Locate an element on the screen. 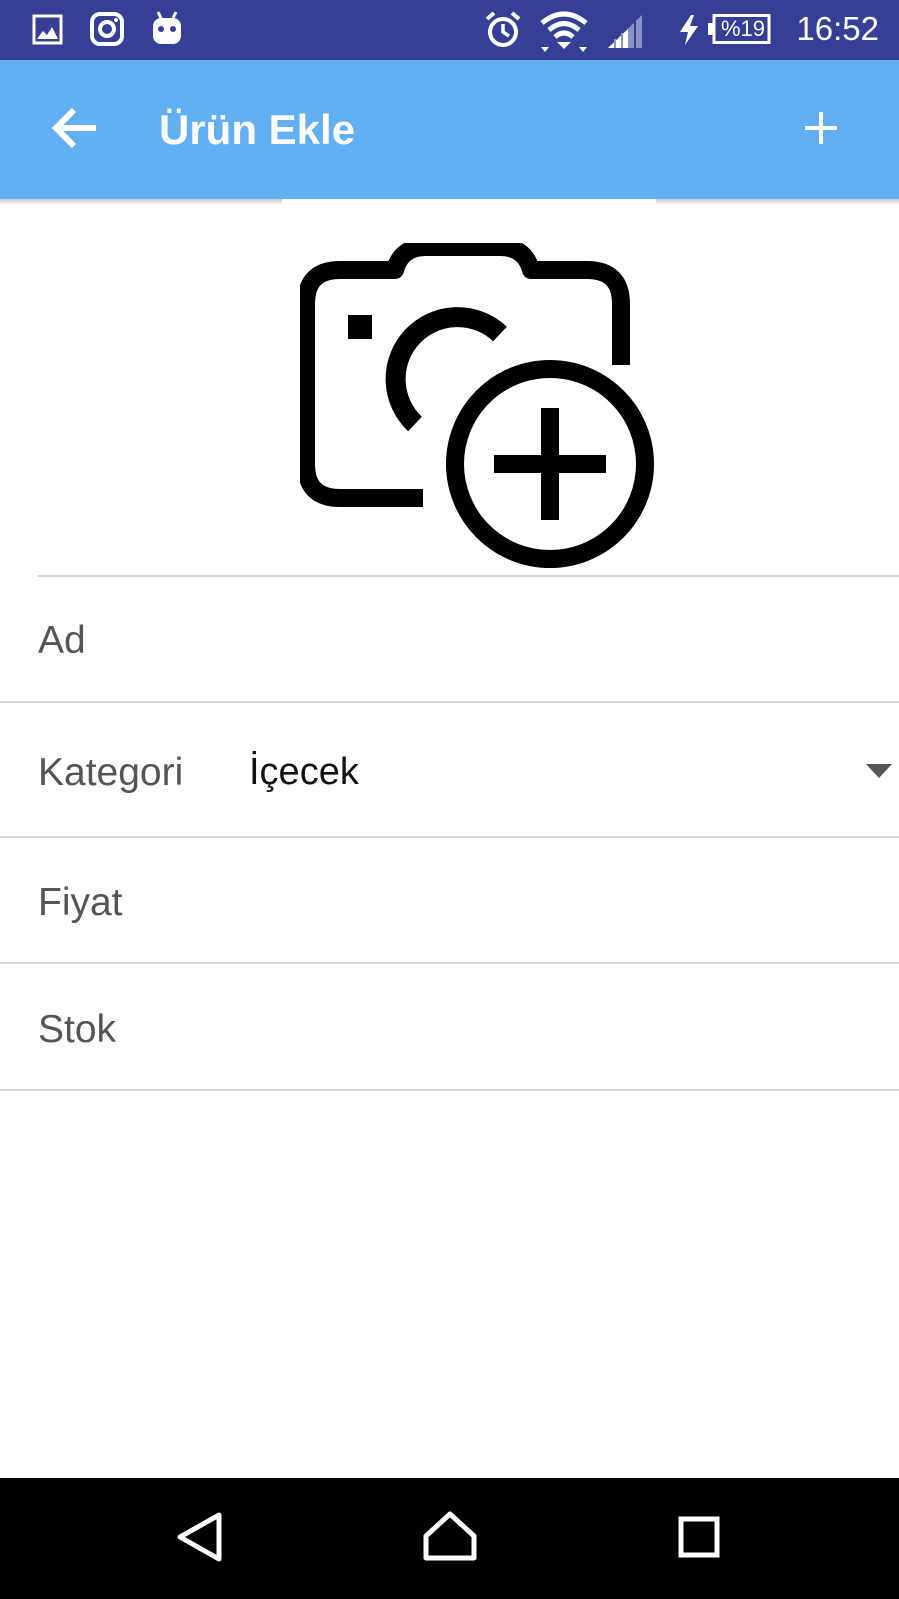  divider is located at coordinates (449, 1090).